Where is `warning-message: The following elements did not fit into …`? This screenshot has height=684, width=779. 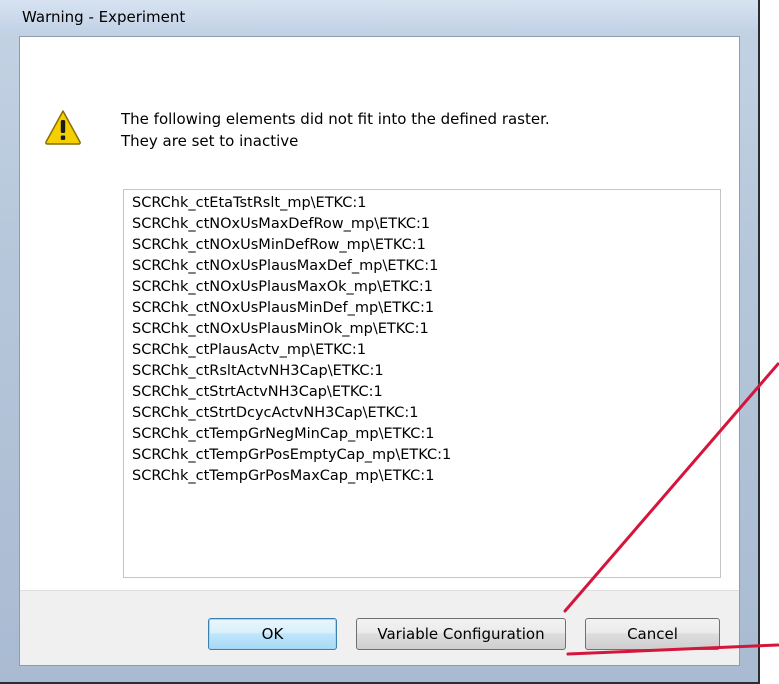 warning-message: The following elements did not fit into … is located at coordinates (335, 130).